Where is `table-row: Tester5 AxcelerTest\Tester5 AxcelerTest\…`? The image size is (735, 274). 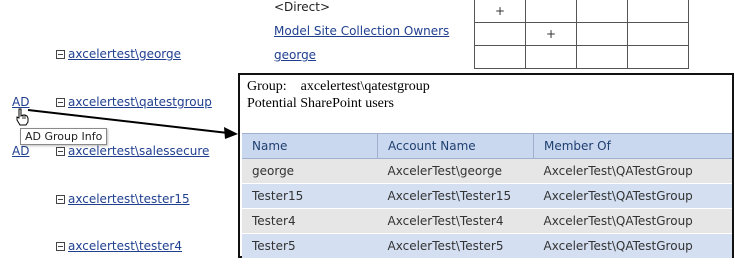
table-row: Tester5 AxcelerTest\Tester5 AxcelerTest\… is located at coordinates (487, 246).